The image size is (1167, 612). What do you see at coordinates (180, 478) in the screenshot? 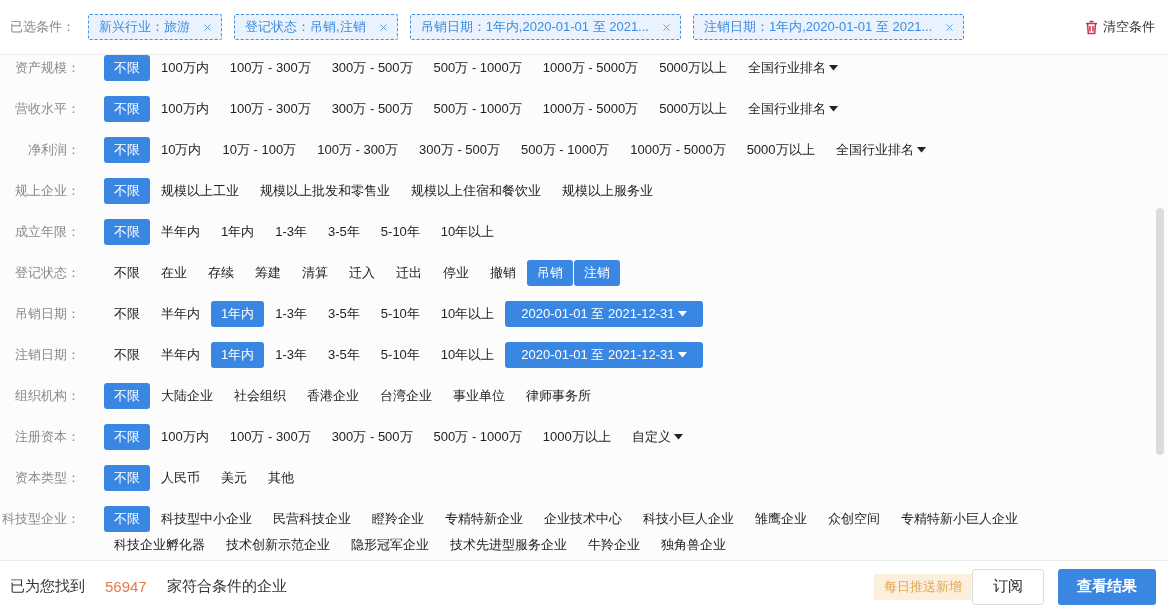
I see `filter-option: 人民币` at bounding box center [180, 478].